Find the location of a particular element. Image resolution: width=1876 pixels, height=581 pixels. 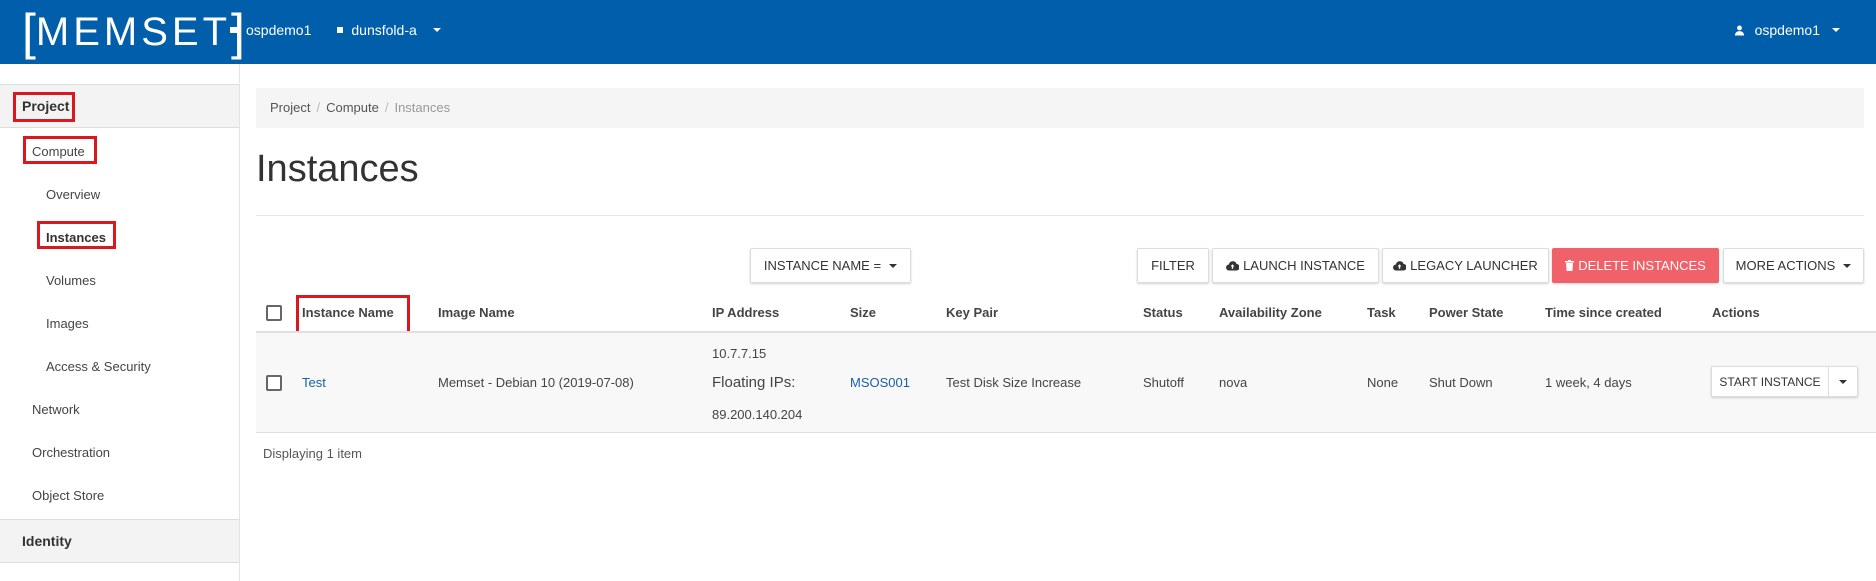

sidebar-section-identity: Identity is located at coordinates (119, 541).